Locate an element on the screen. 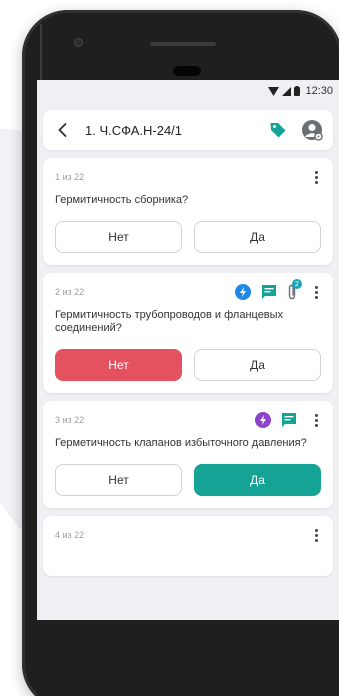 This screenshot has width=339, height=696. attachment-button: 2 is located at coordinates (294, 289).